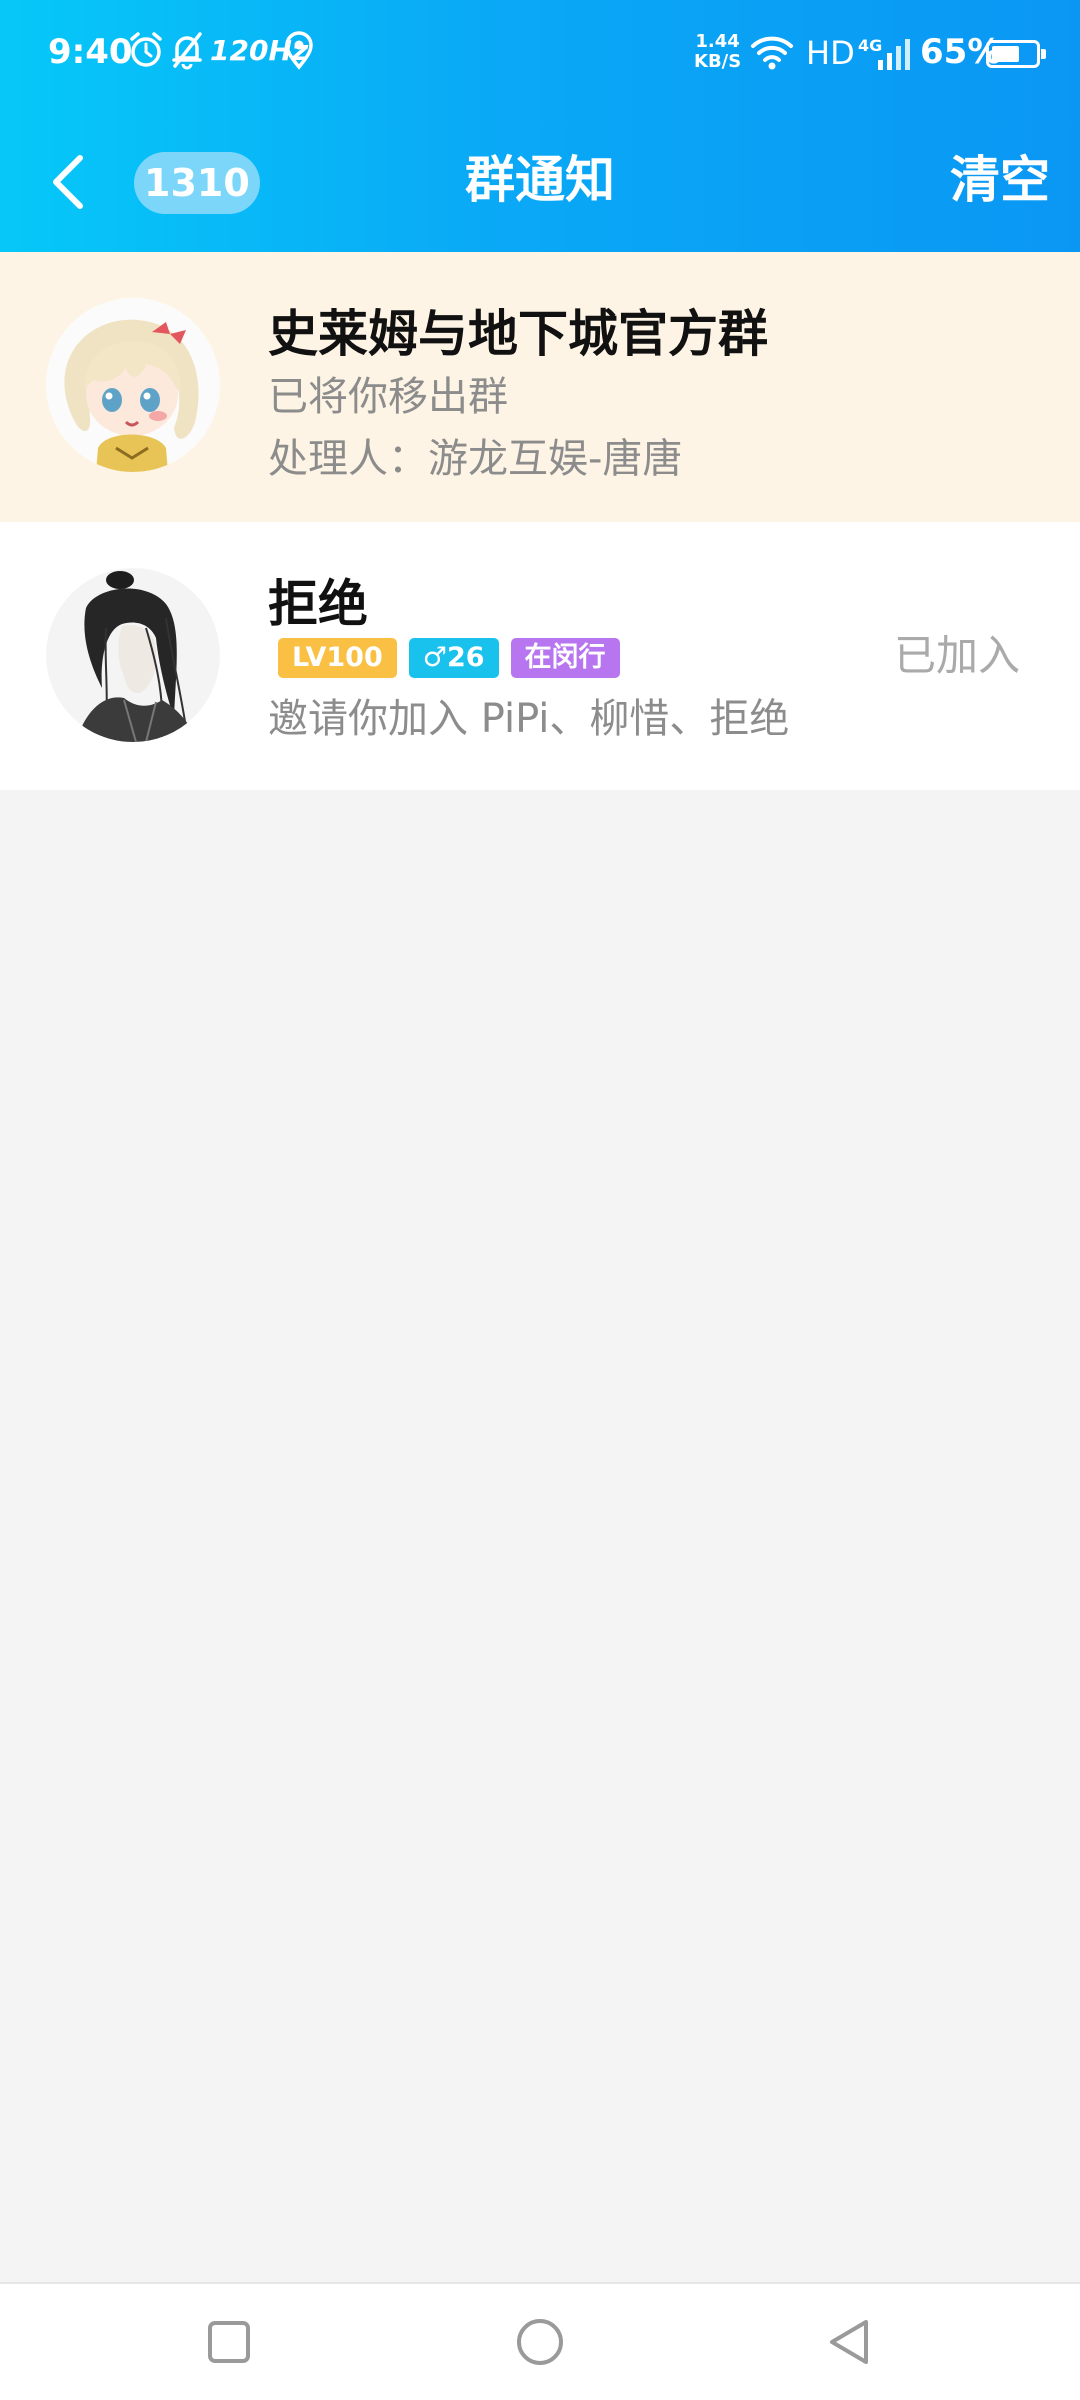 This screenshot has height=2400, width=1080. Describe the element at coordinates (68, 182) in the screenshot. I see `back-arrow-icon` at that location.